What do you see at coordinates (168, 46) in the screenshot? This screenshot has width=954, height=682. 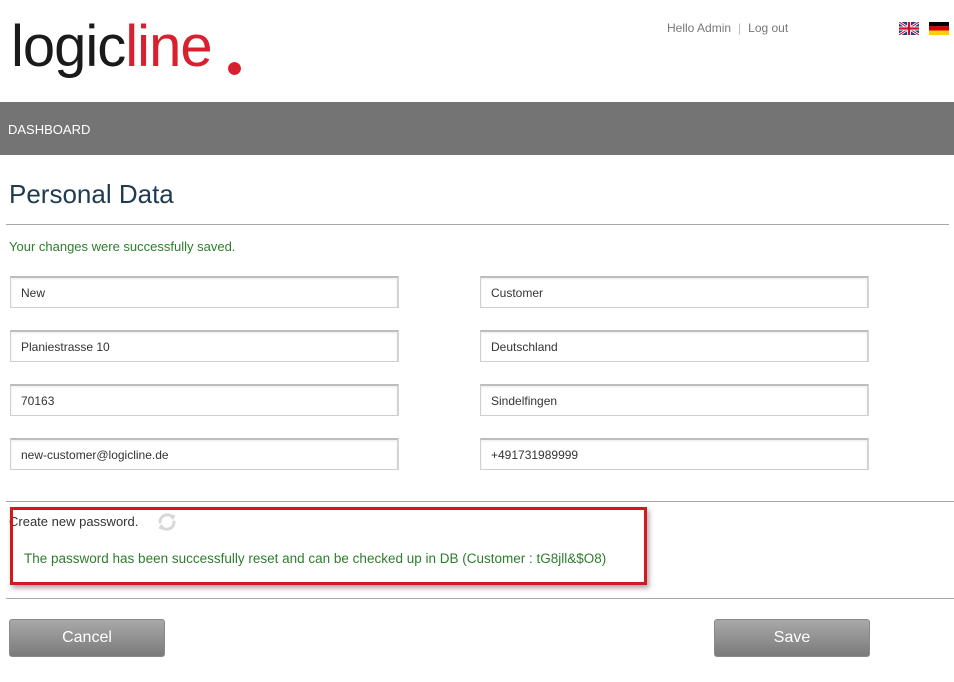 I see `logo-text-line: line` at bounding box center [168, 46].